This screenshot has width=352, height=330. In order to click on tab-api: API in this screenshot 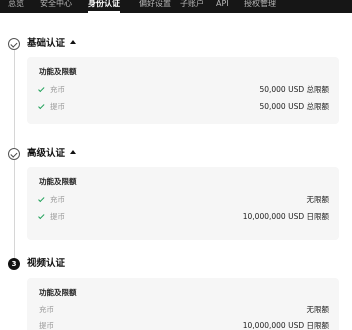, I will do `click(222, 6)`.